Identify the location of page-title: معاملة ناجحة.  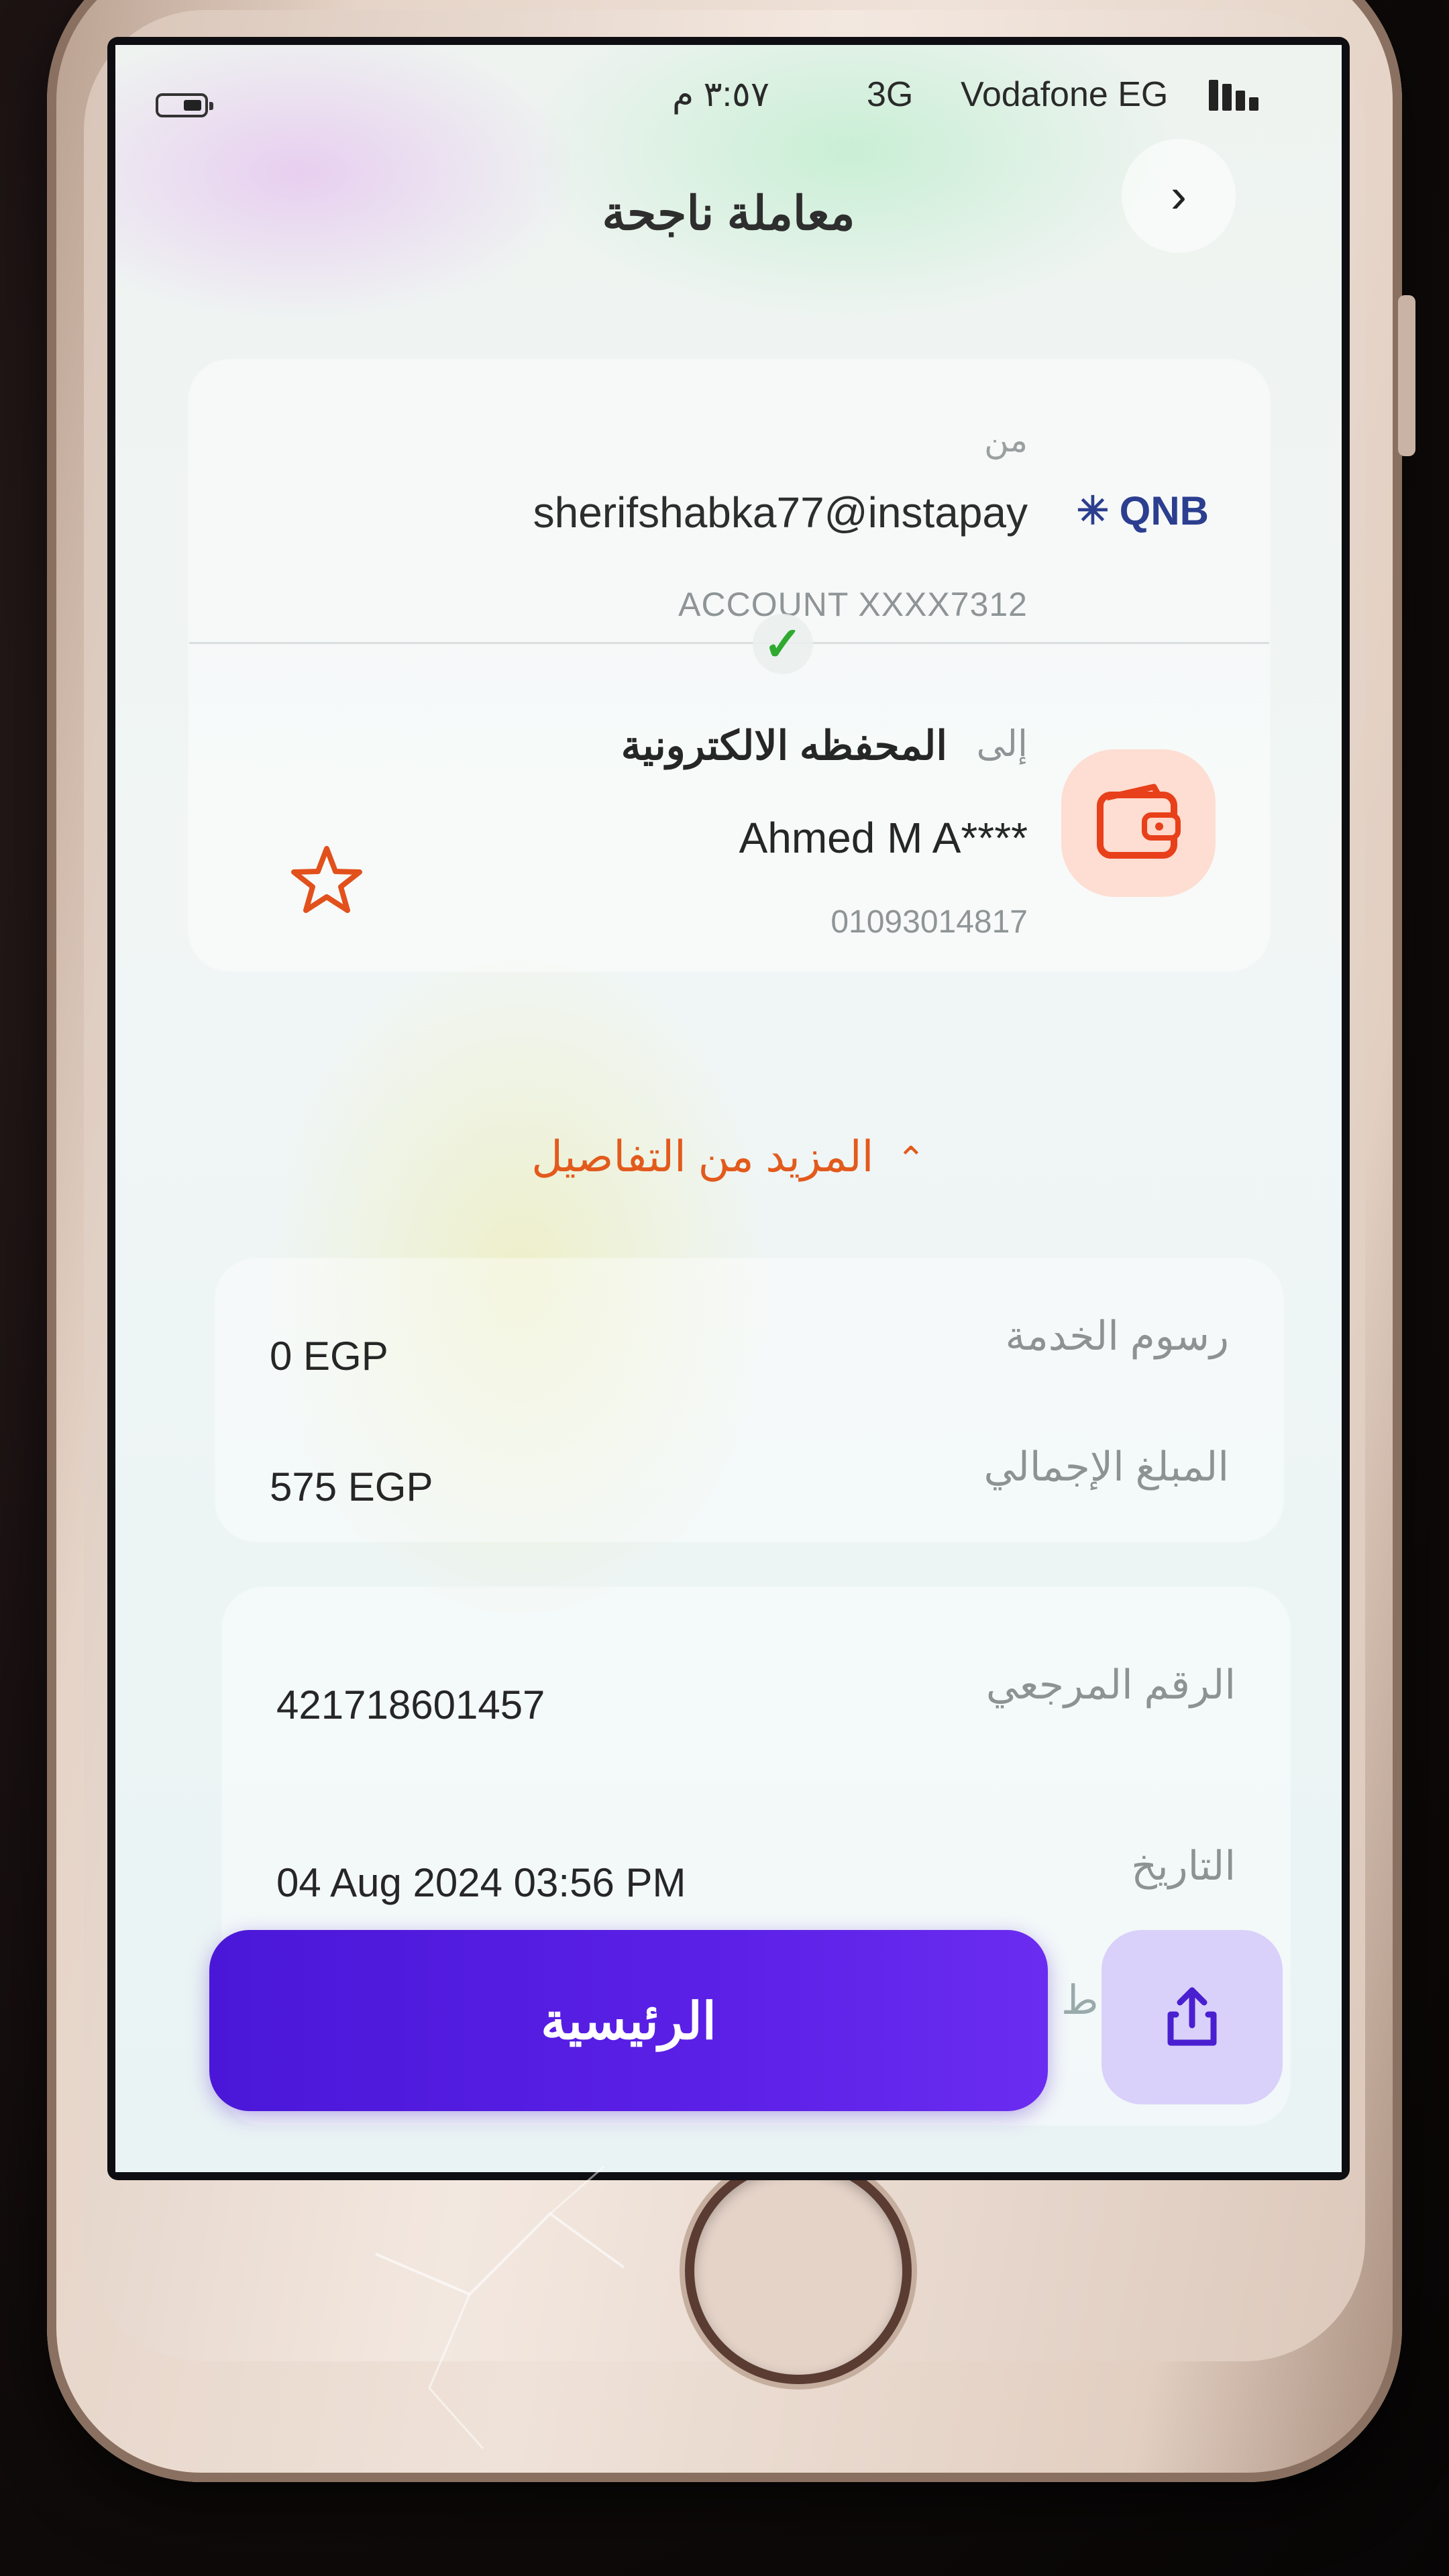
(728, 213).